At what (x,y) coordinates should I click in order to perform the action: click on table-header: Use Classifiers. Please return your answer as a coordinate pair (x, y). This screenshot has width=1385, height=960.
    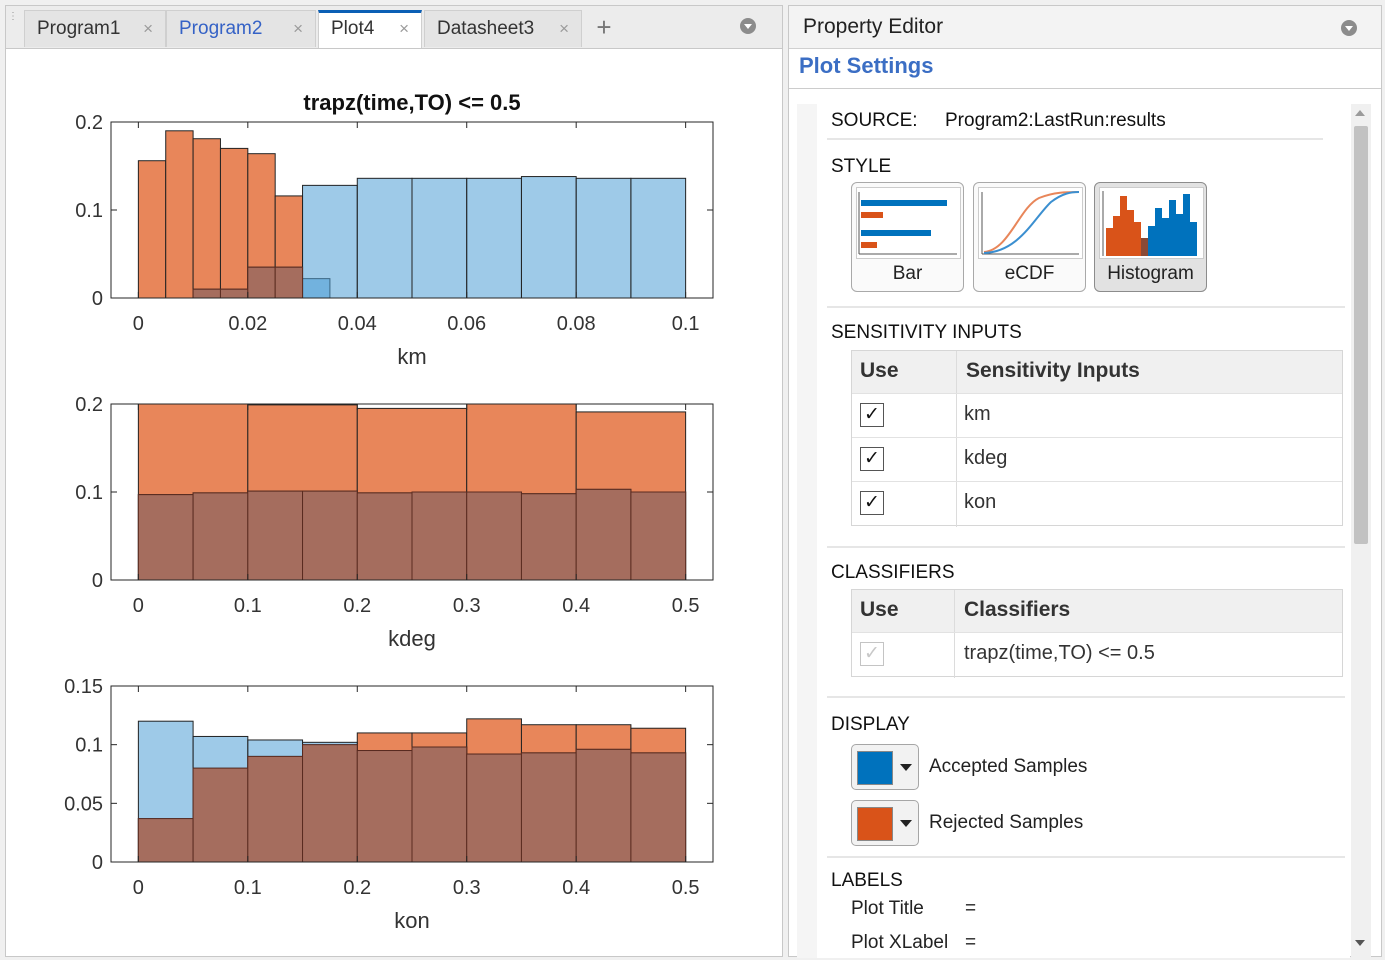
    Looking at the image, I should click on (1097, 611).